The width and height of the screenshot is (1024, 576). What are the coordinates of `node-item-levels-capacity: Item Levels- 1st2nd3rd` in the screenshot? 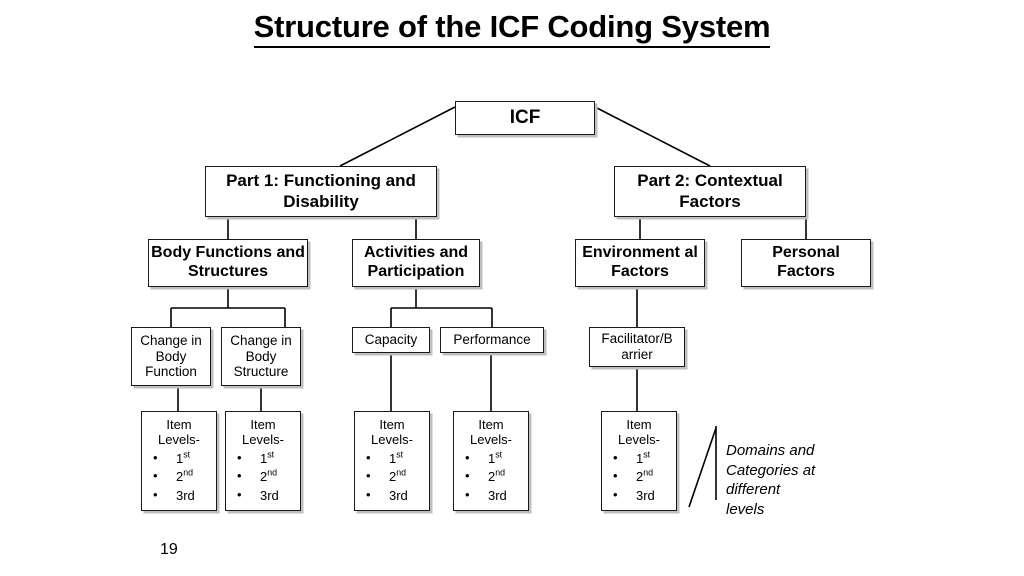 It's located at (392, 461).